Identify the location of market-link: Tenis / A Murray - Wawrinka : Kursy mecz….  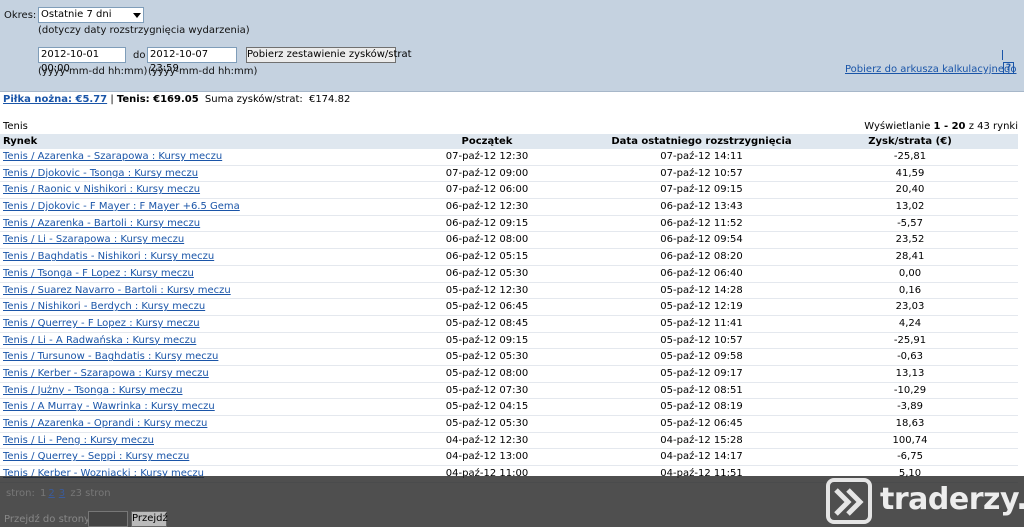
(109, 407).